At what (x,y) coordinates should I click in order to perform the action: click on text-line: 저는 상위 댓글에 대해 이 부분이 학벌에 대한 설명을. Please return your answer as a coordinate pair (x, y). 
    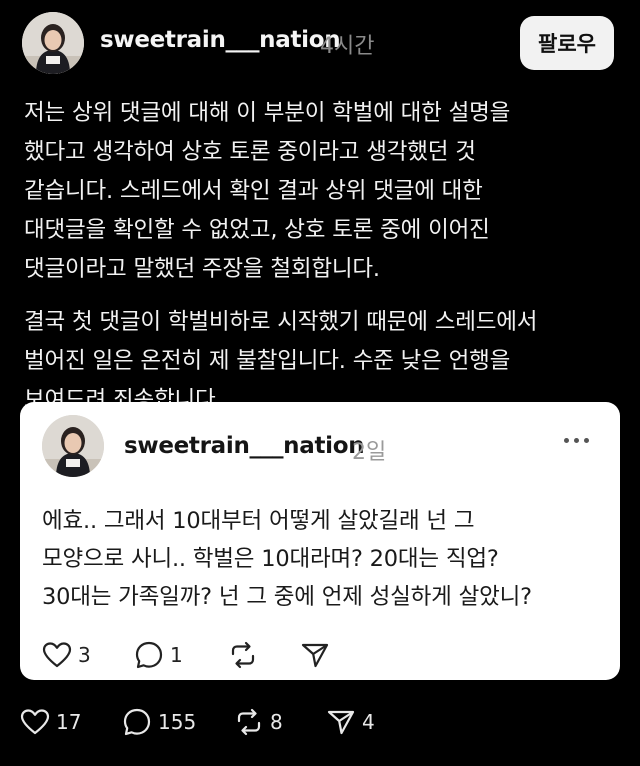
    Looking at the image, I should click on (267, 113).